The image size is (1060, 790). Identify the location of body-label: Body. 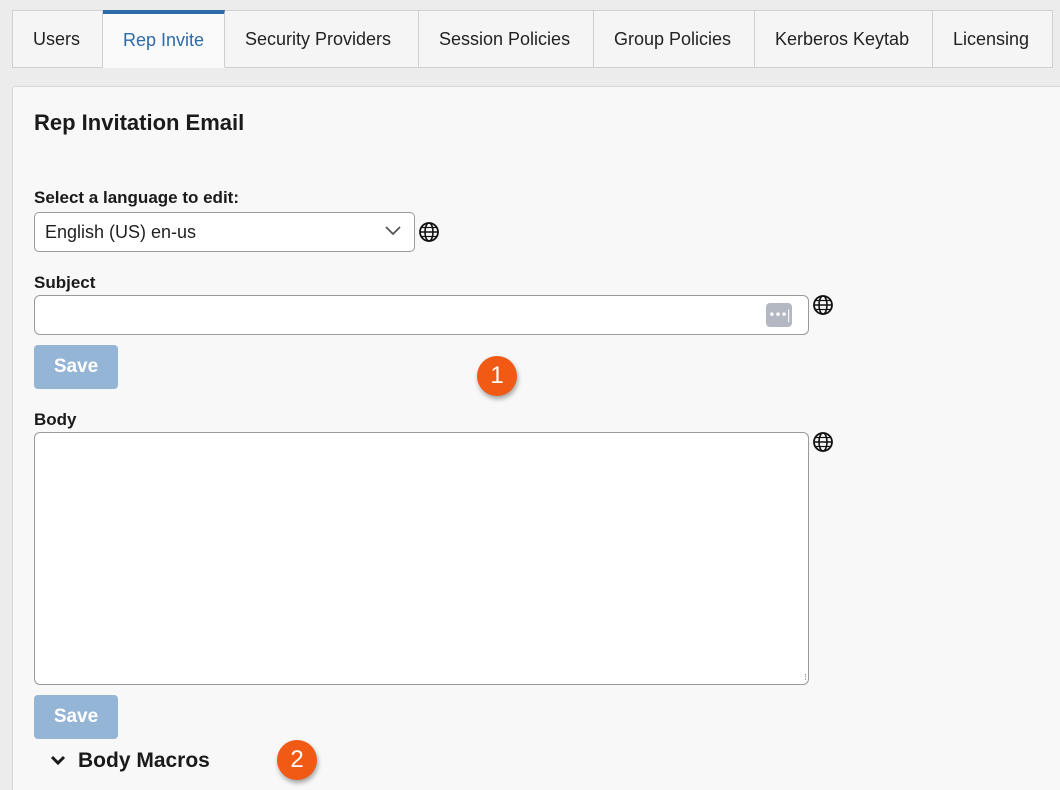
(55, 419).